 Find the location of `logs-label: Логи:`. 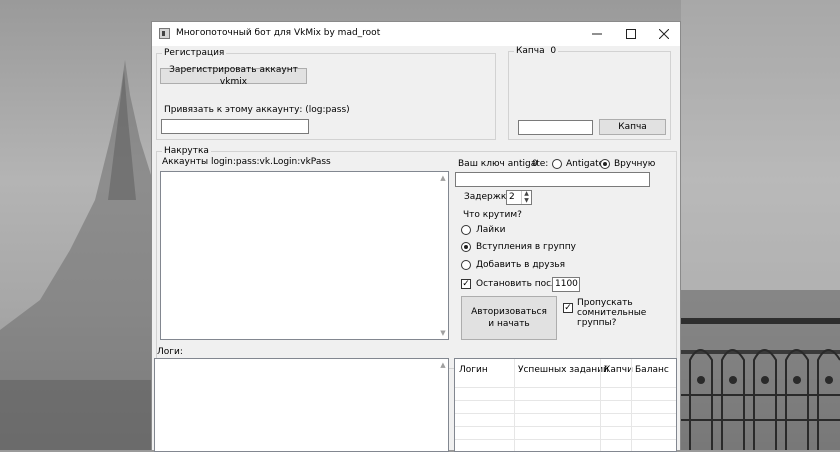

logs-label: Логи: is located at coordinates (170, 352).